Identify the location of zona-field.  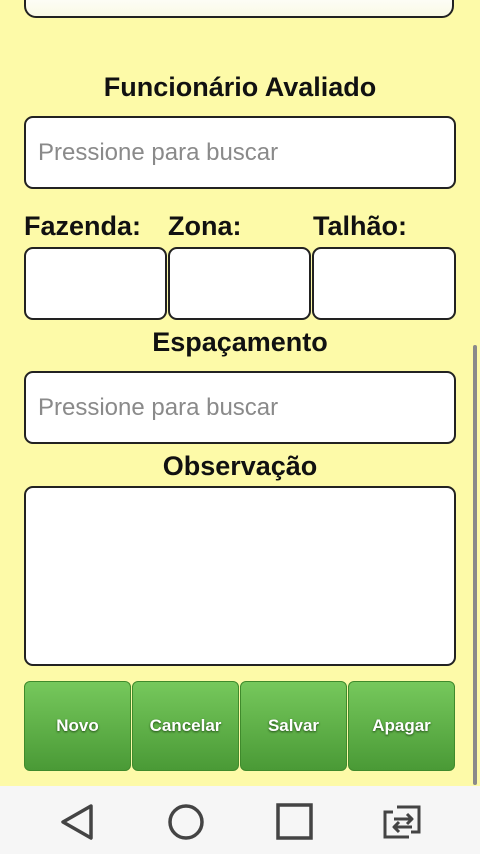
(239, 283).